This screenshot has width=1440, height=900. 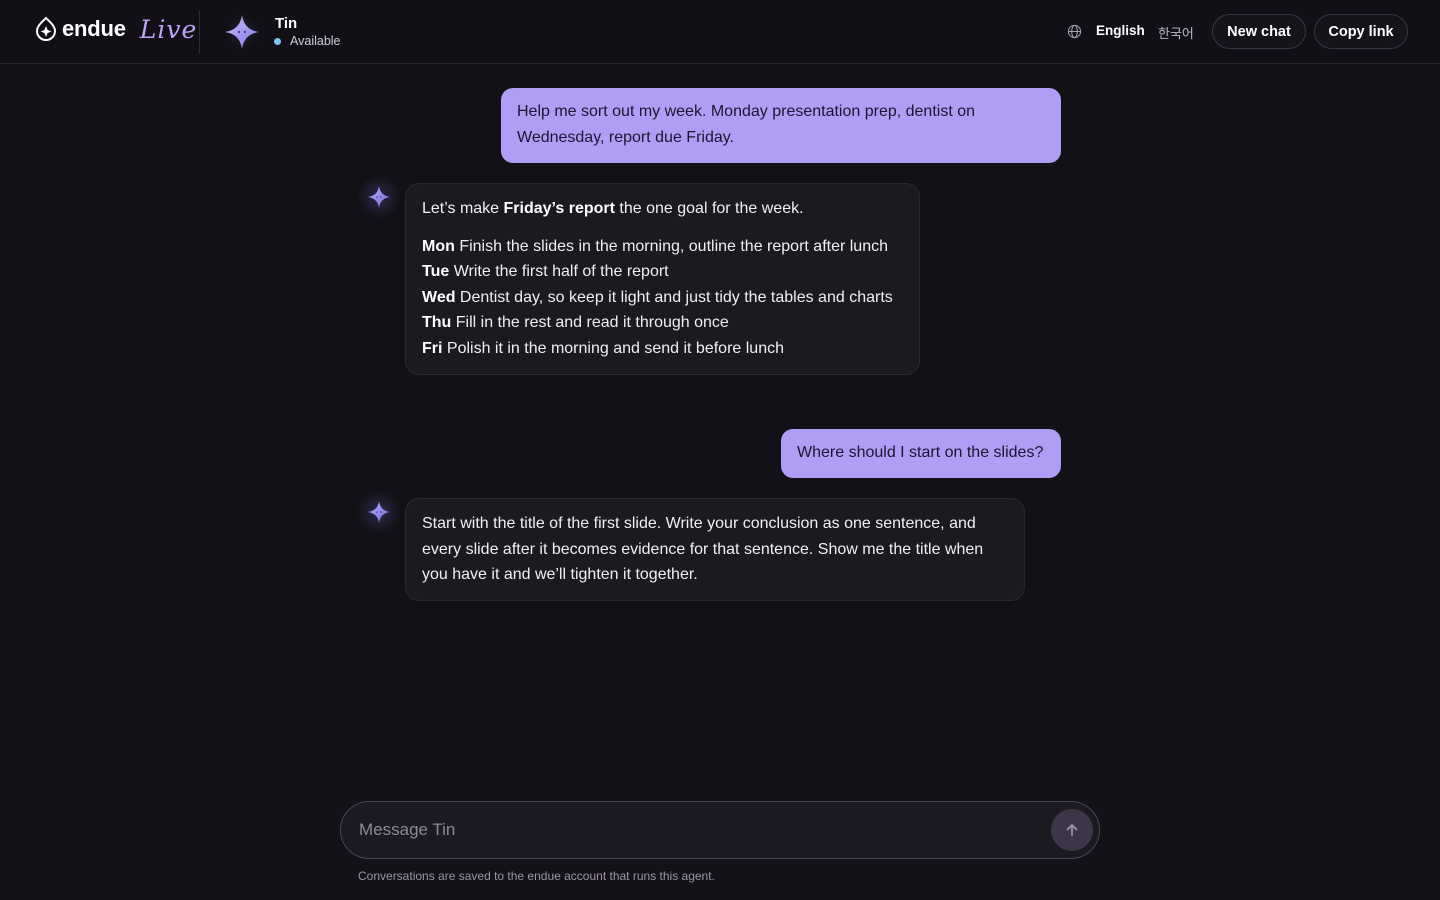 I want to click on language-option-korean: 한국어, so click(x=1176, y=32).